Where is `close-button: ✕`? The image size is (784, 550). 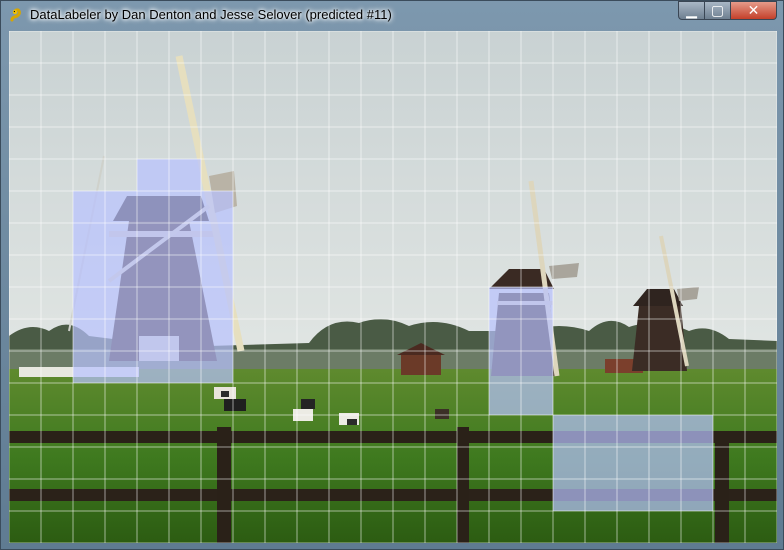
close-button: ✕ is located at coordinates (754, 10).